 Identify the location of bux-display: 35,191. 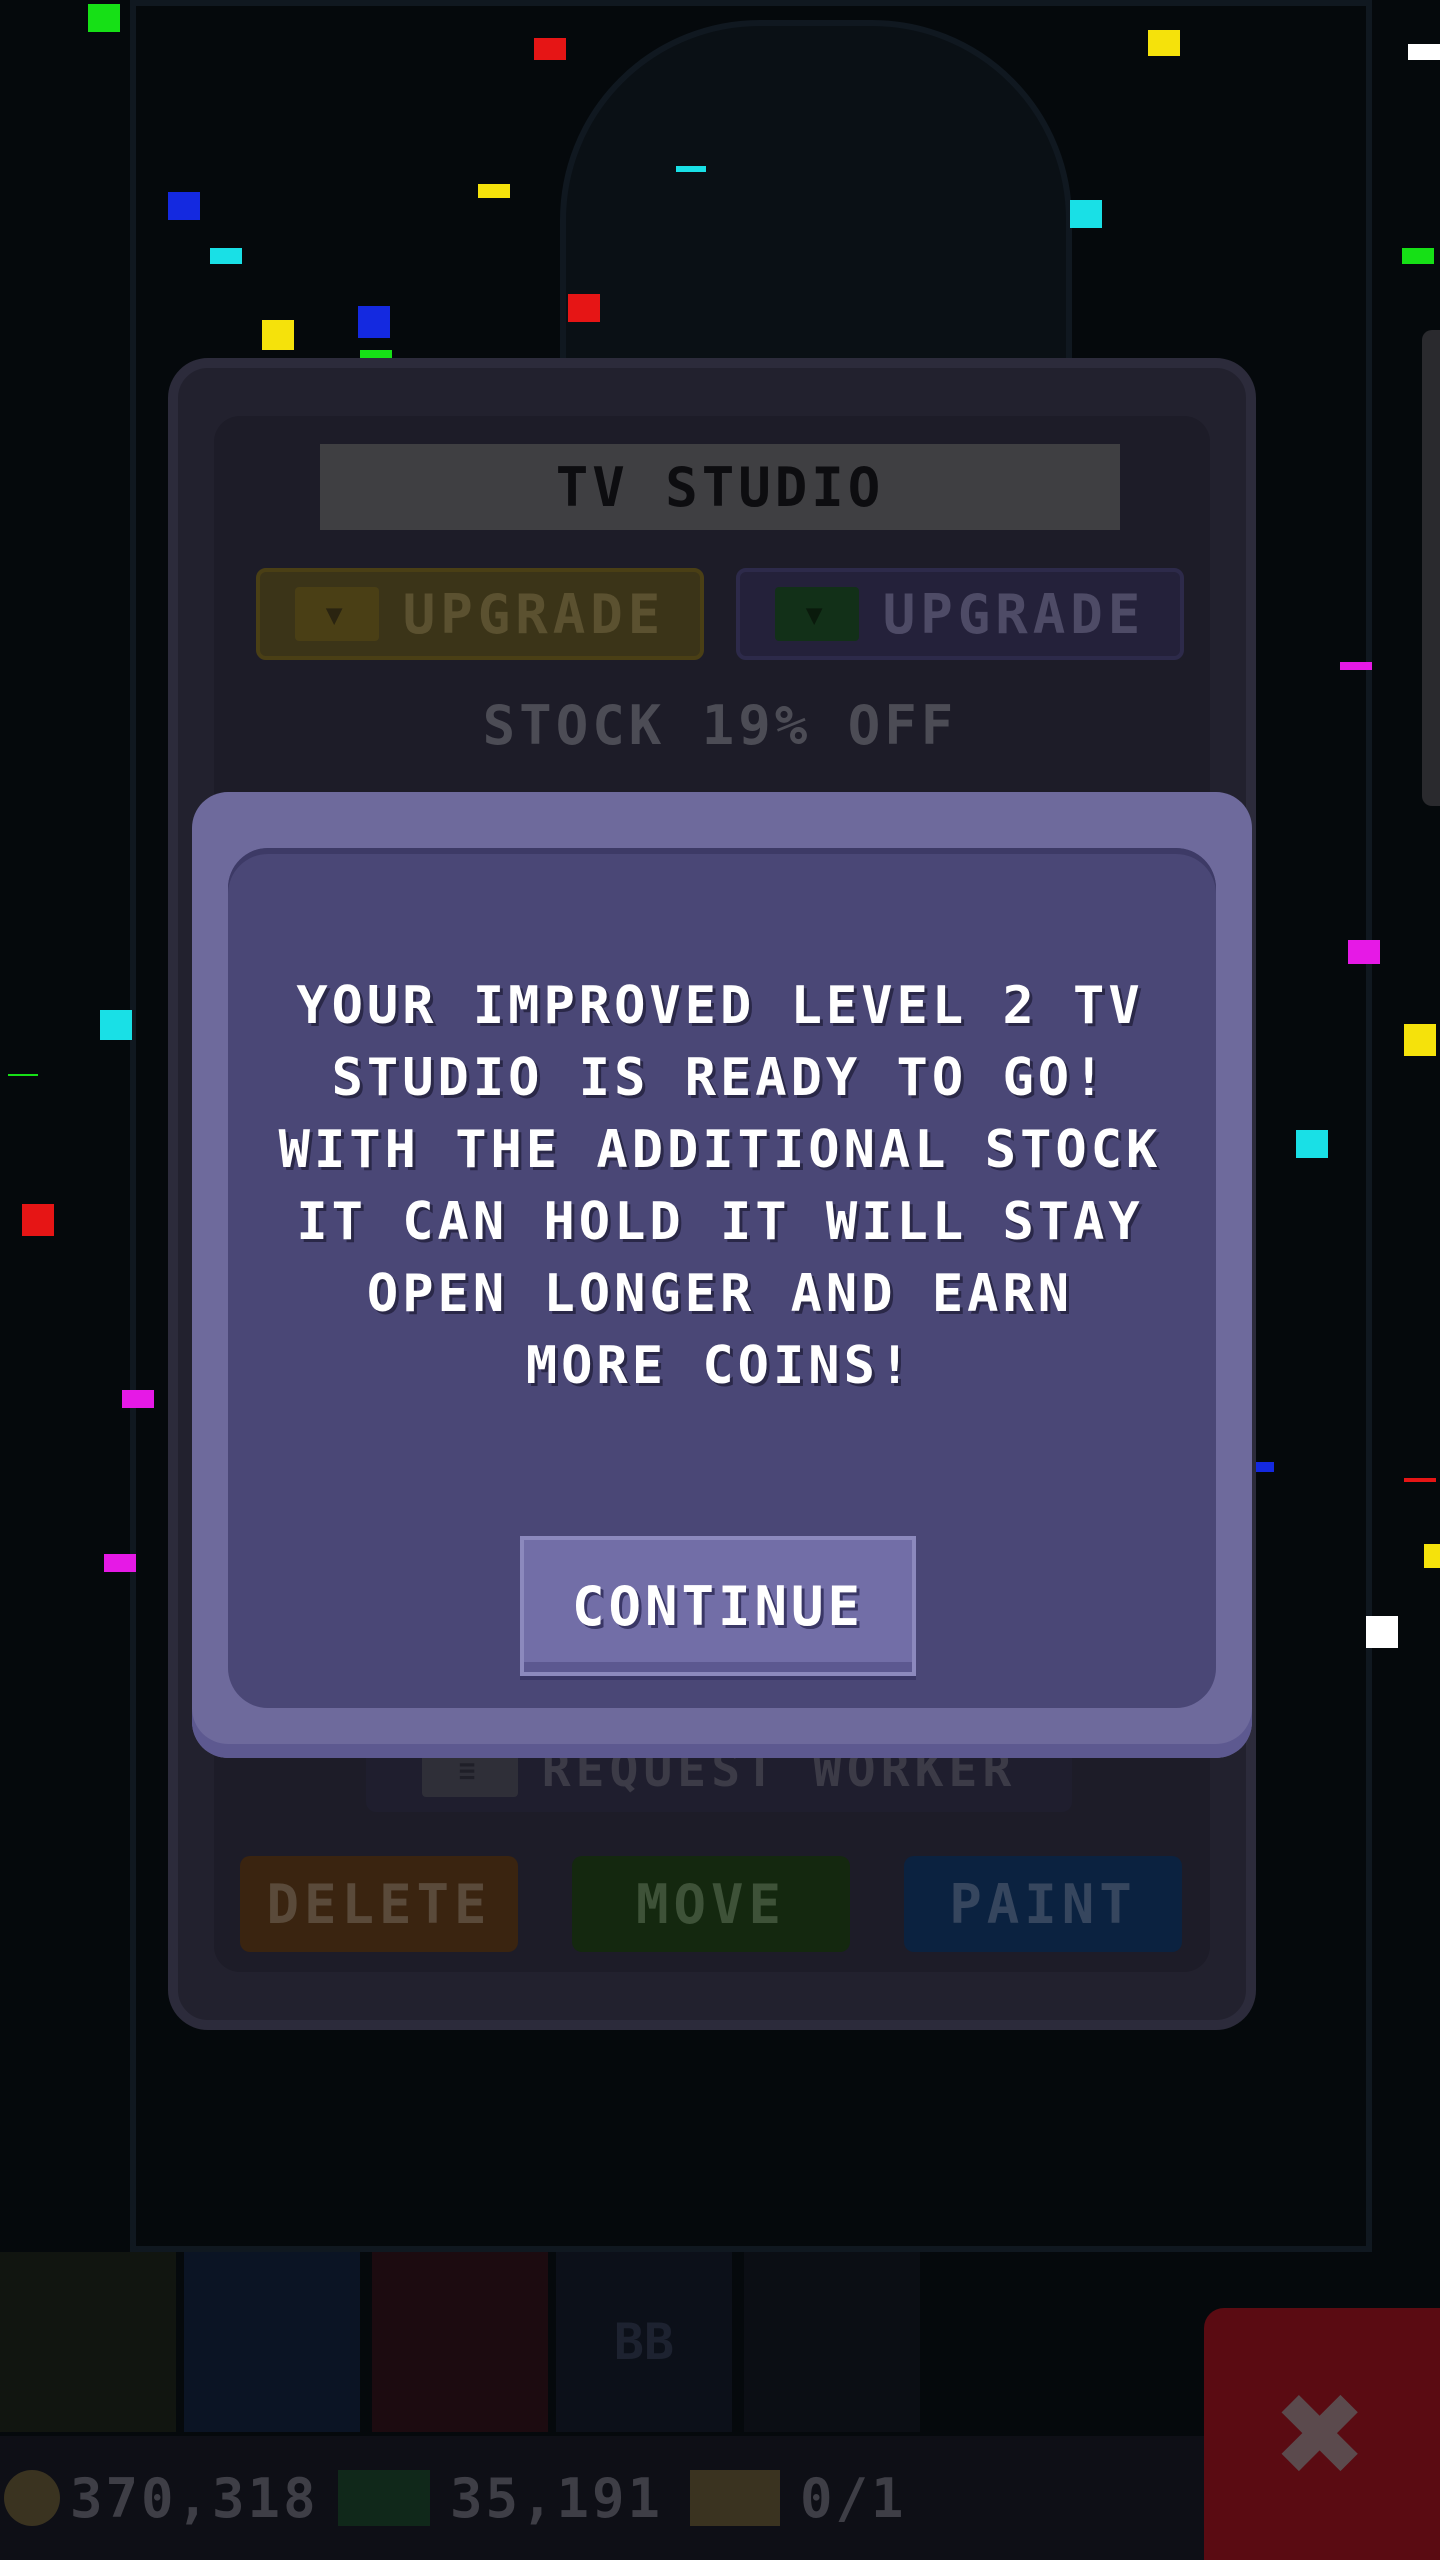
(500, 2498).